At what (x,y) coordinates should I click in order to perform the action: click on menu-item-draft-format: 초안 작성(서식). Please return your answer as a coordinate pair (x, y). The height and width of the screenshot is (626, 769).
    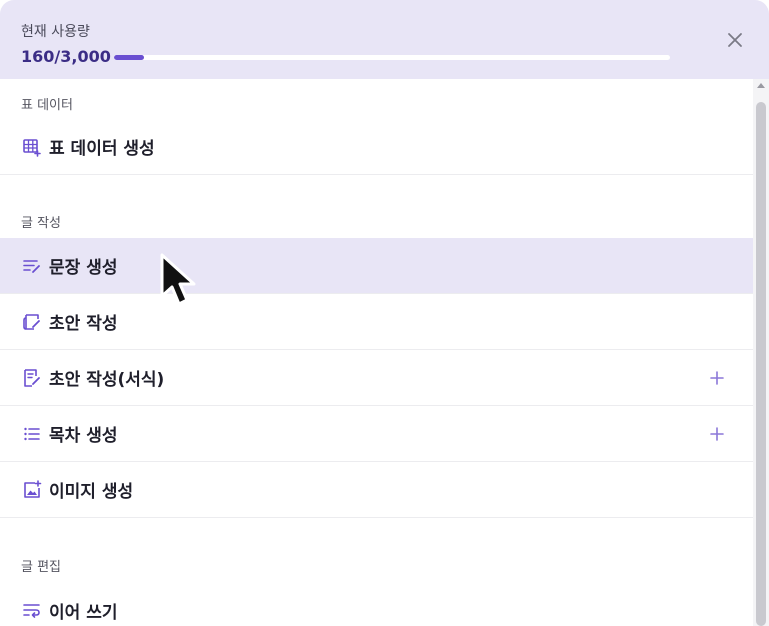
    Looking at the image, I should click on (376, 378).